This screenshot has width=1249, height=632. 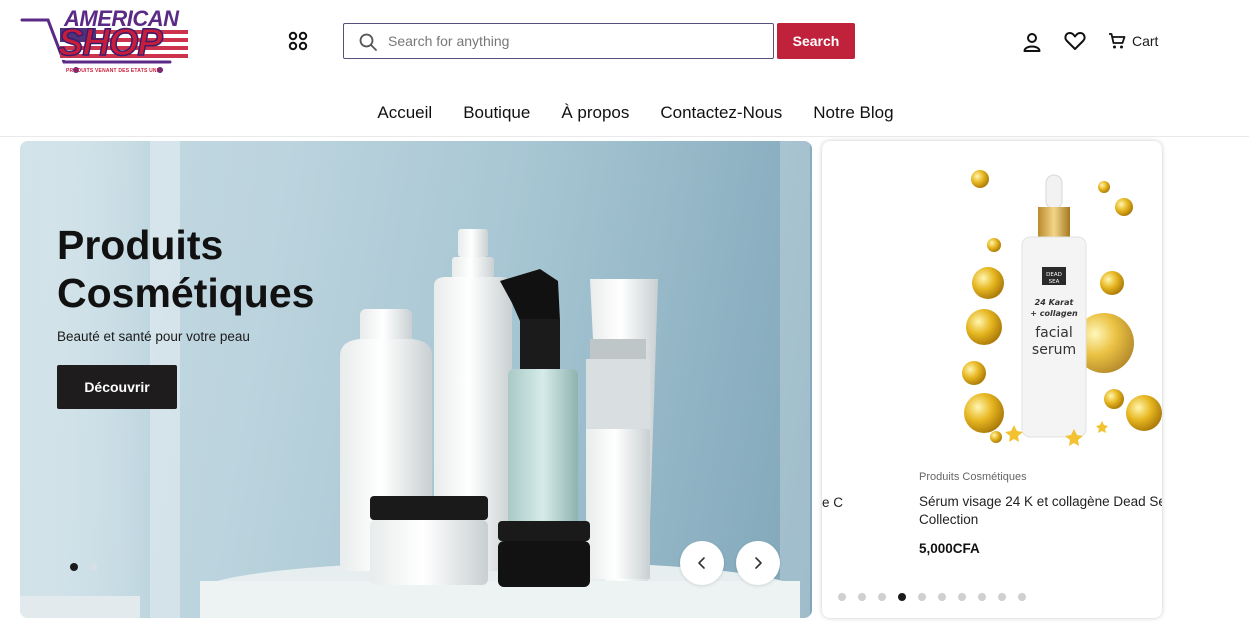 I want to click on search-bar, so click(x=558, y=41).